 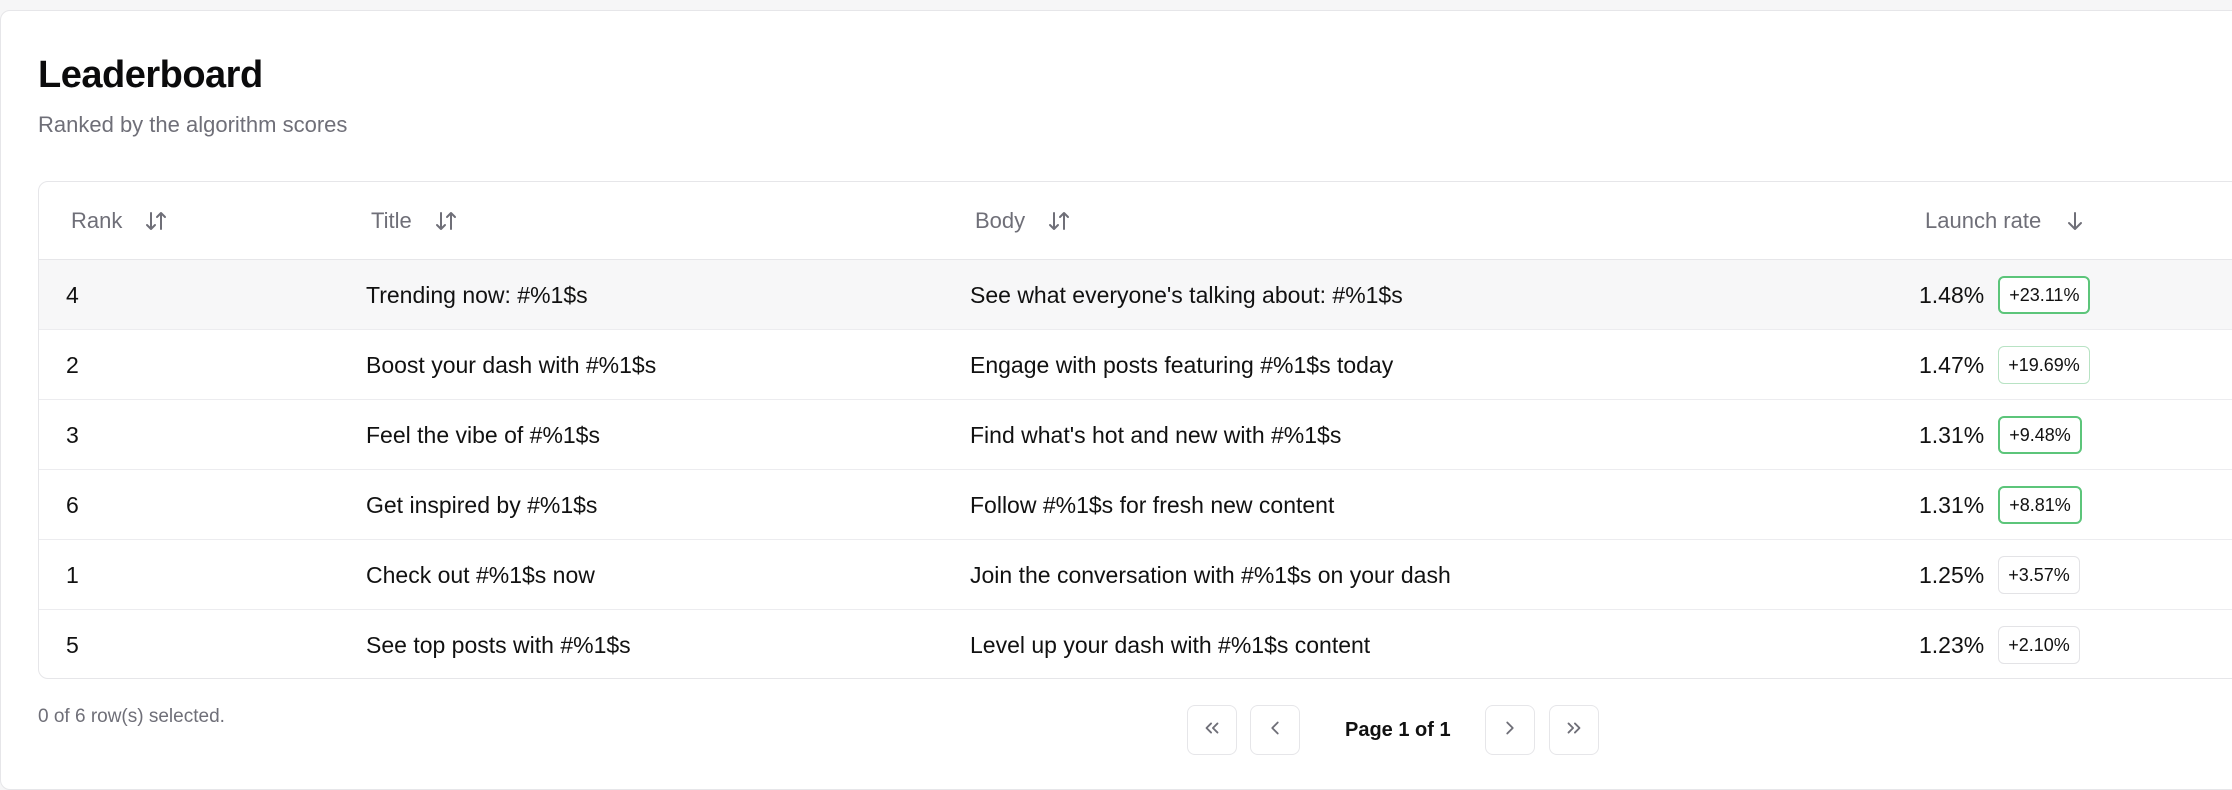 What do you see at coordinates (2040, 435) in the screenshot?
I see `delta-badge: +9.48%` at bounding box center [2040, 435].